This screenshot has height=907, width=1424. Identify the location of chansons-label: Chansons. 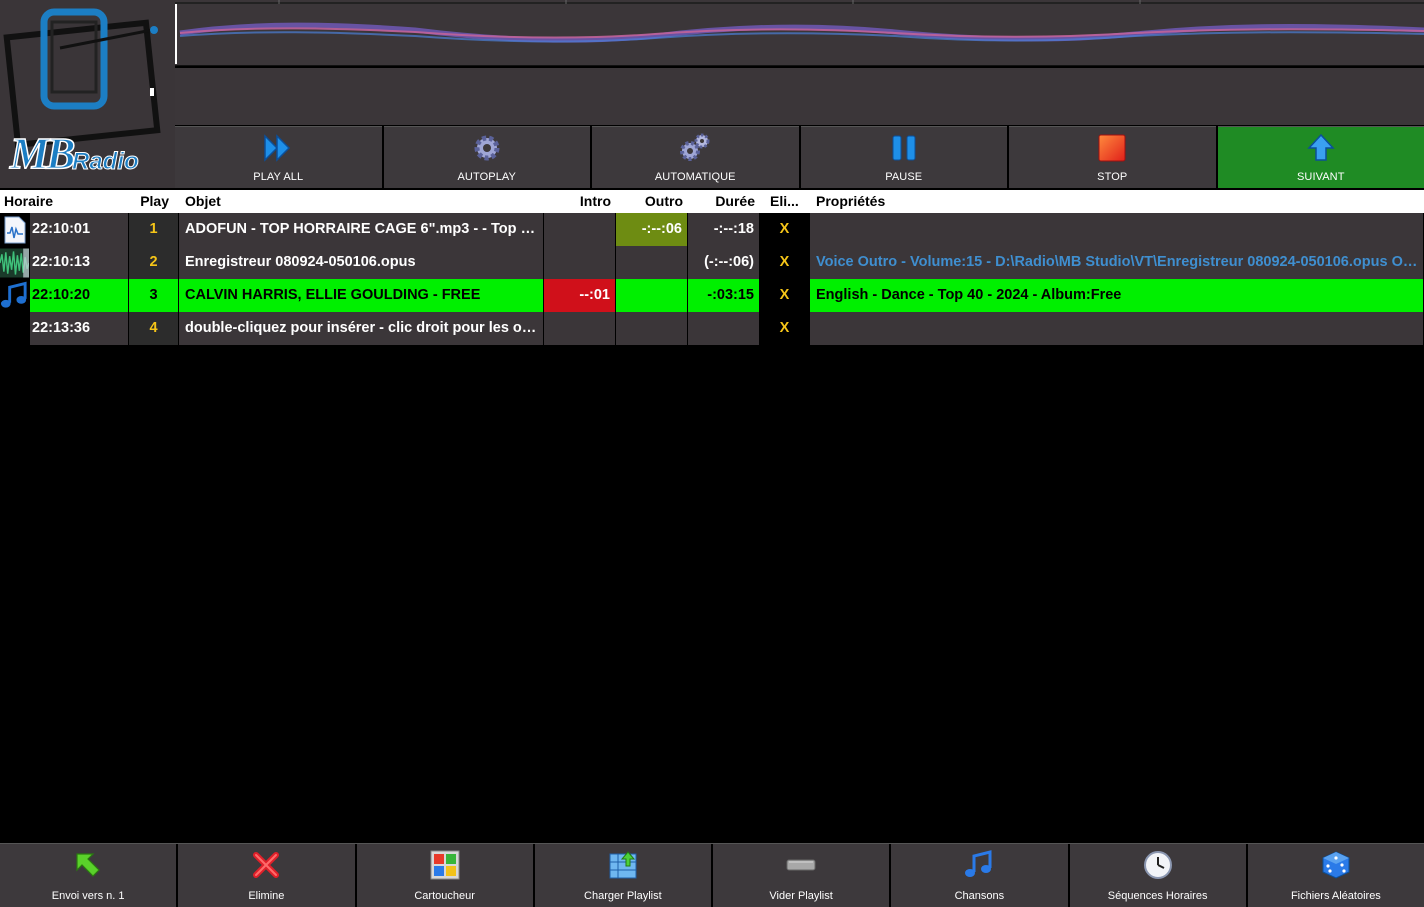
(979, 896).